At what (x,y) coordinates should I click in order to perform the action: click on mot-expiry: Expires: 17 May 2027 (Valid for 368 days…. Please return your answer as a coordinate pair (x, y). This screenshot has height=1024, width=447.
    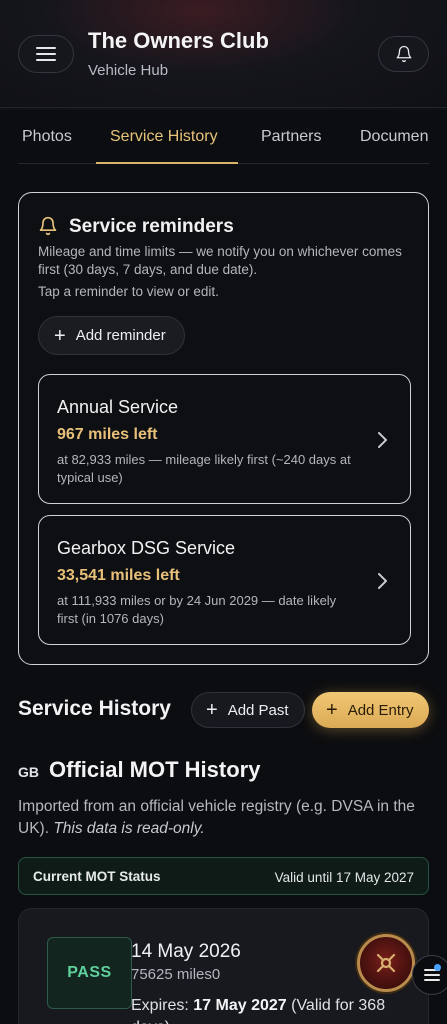
    Looking at the image, I should click on (261, 1009).